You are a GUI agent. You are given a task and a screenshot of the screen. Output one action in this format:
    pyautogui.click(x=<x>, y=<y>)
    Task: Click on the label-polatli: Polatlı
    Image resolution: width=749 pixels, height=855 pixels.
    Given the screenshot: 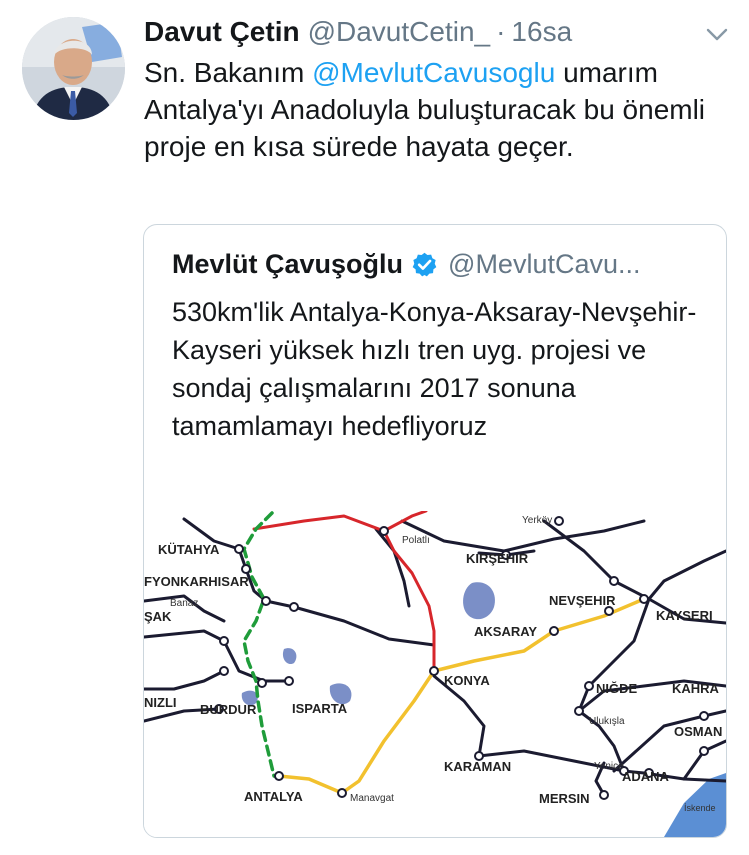 What is the action you would take?
    pyautogui.click(x=416, y=540)
    